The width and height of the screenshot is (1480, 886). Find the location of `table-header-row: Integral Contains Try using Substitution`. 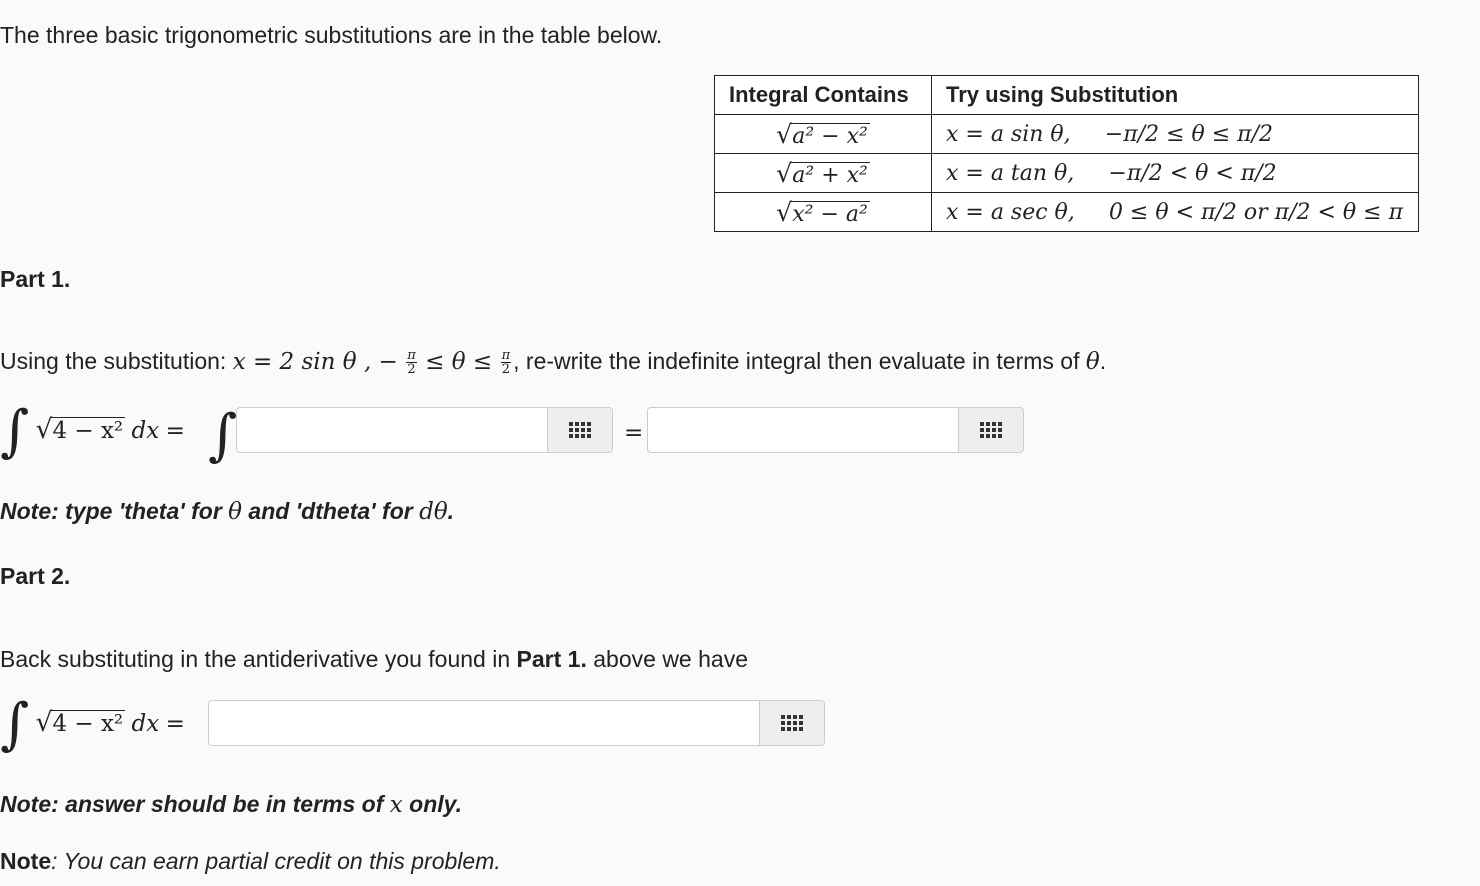

table-header-row: Integral Contains Try using Substitution is located at coordinates (1066, 95).